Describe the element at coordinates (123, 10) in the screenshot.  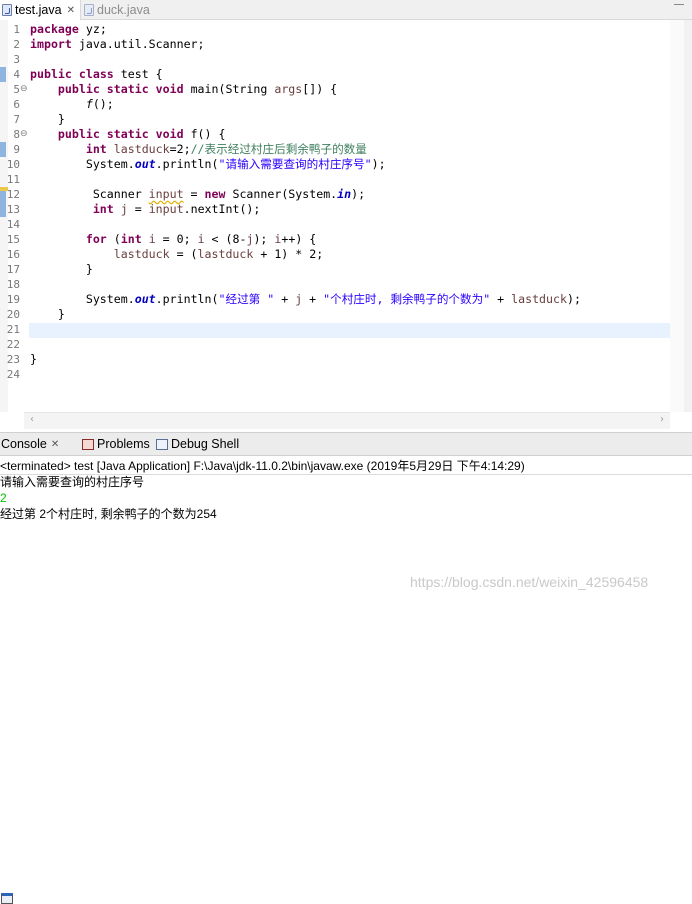
I see `tab-label: duck.java` at that location.